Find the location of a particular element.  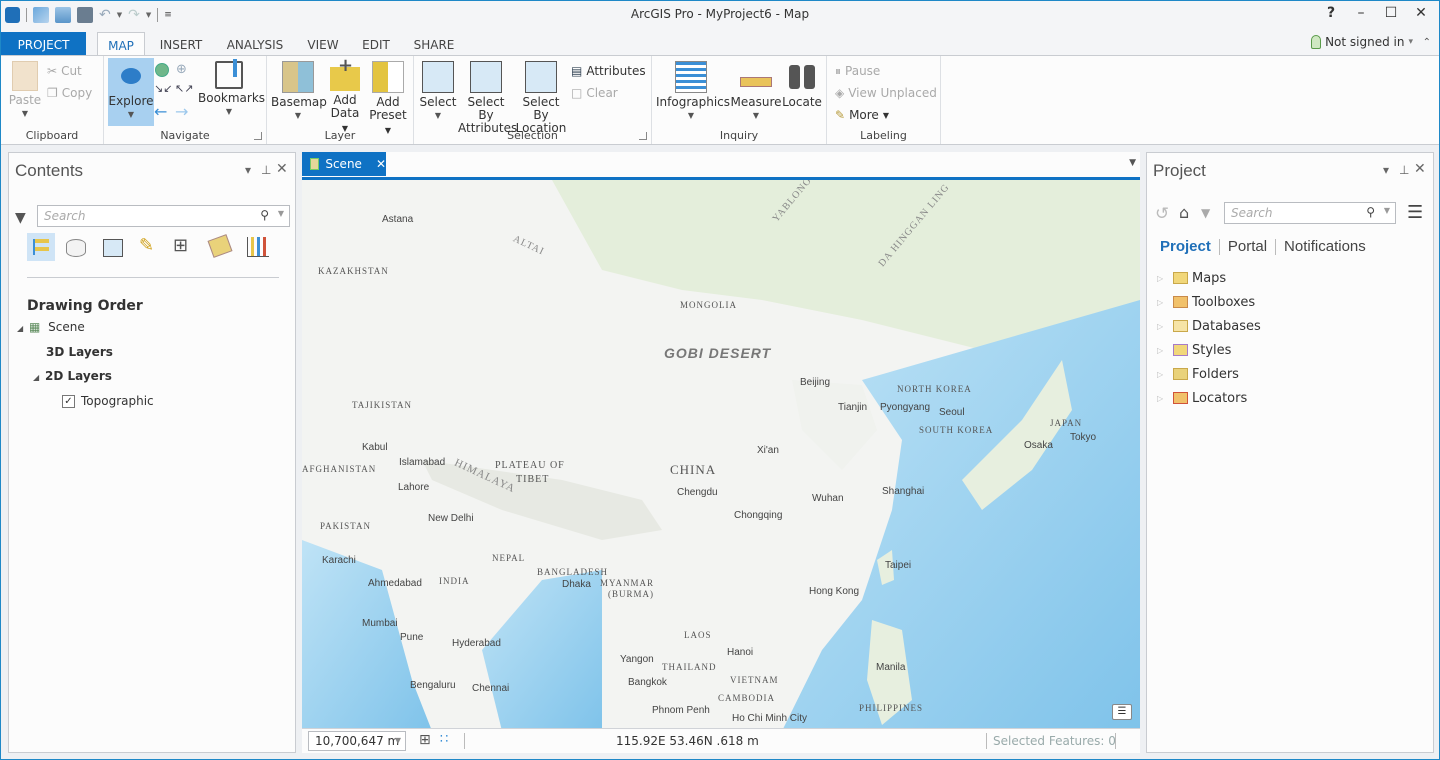

scale-selector: 10,700,647 m ▼ is located at coordinates (357, 741).